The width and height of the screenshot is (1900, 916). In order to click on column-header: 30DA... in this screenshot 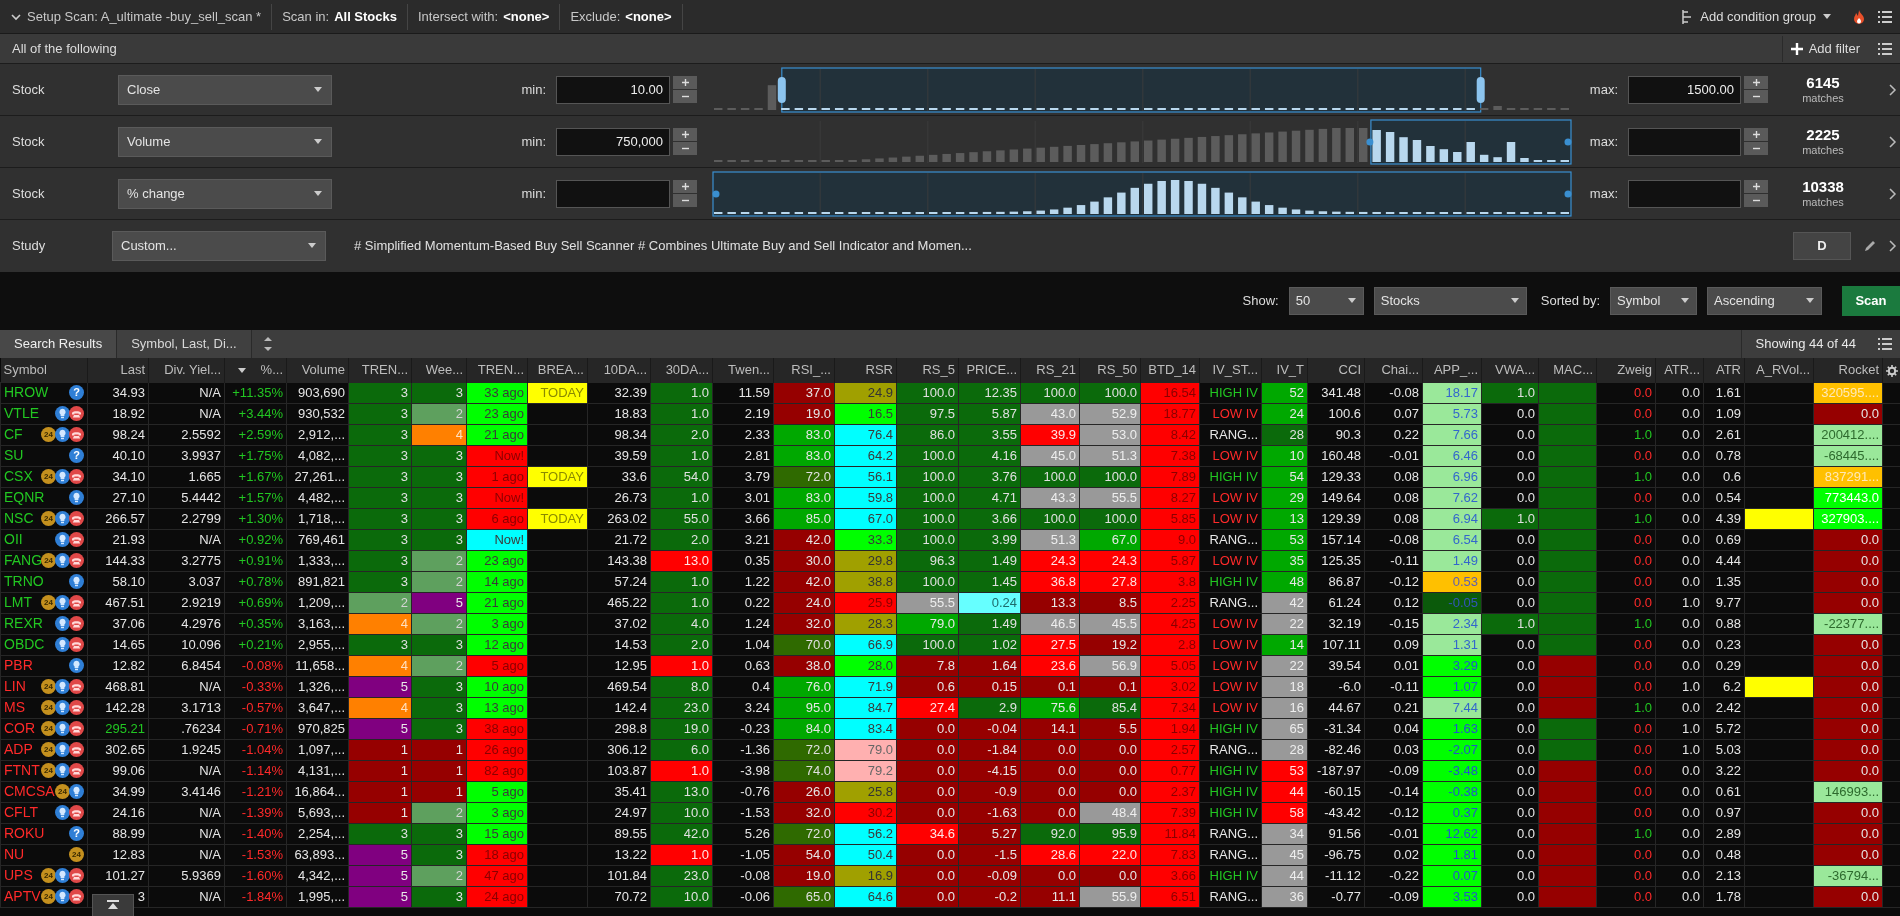, I will do `click(681, 370)`.